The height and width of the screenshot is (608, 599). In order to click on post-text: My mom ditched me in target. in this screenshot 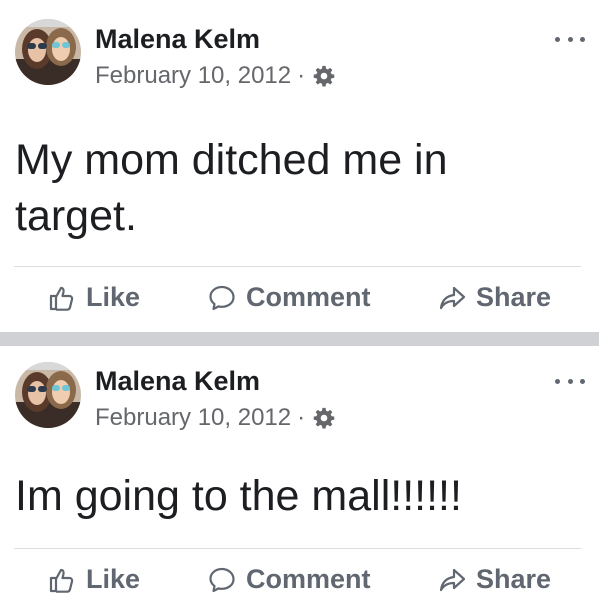, I will do `click(231, 188)`.